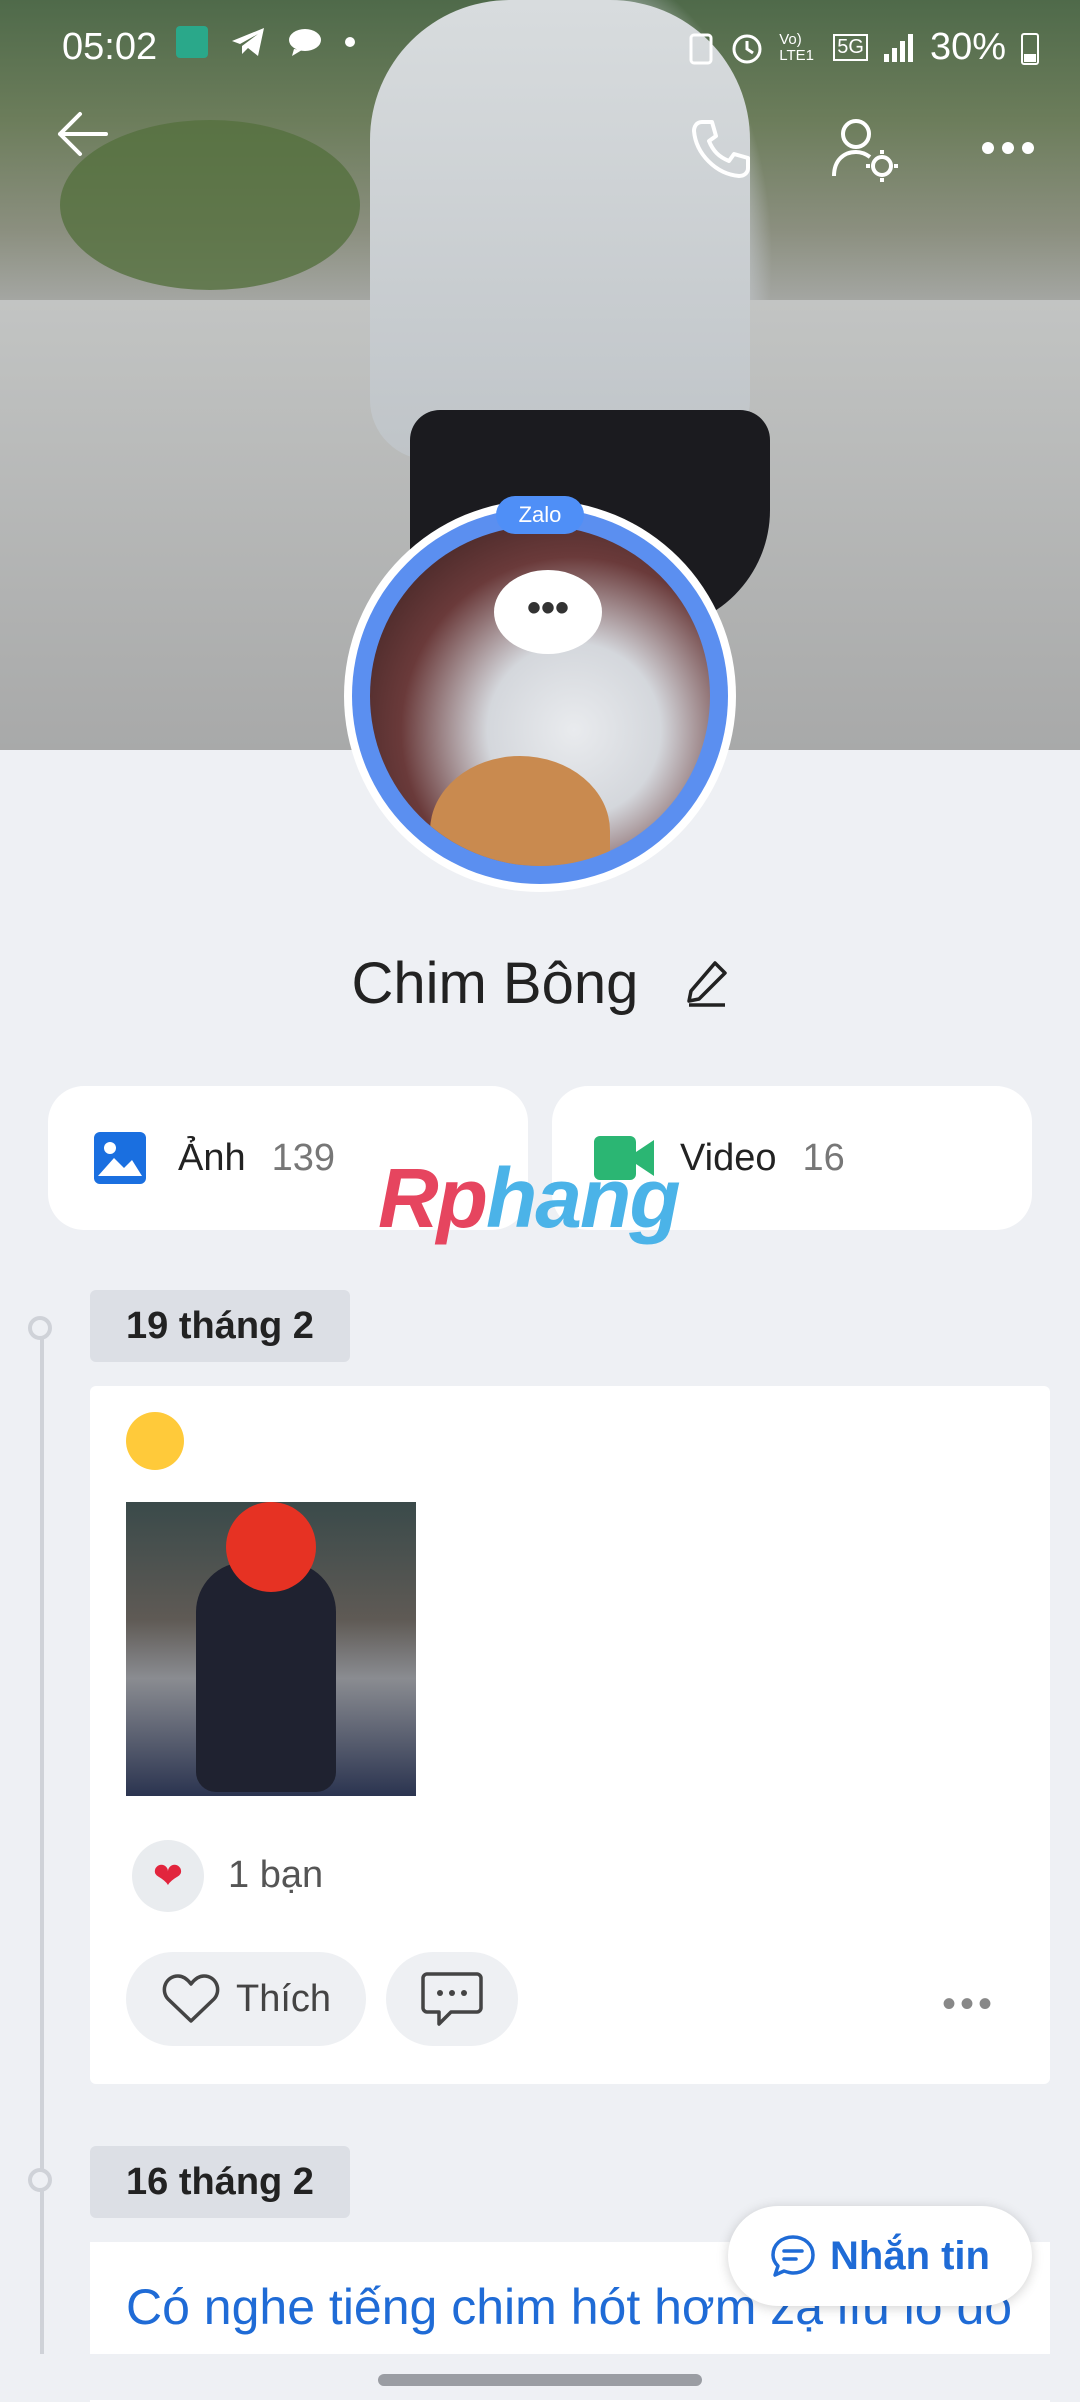 This screenshot has height=2402, width=1080. Describe the element at coordinates (540, 48) in the screenshot. I see `status-bar: 05:02 Vo) LTE1 5G 30%` at that location.